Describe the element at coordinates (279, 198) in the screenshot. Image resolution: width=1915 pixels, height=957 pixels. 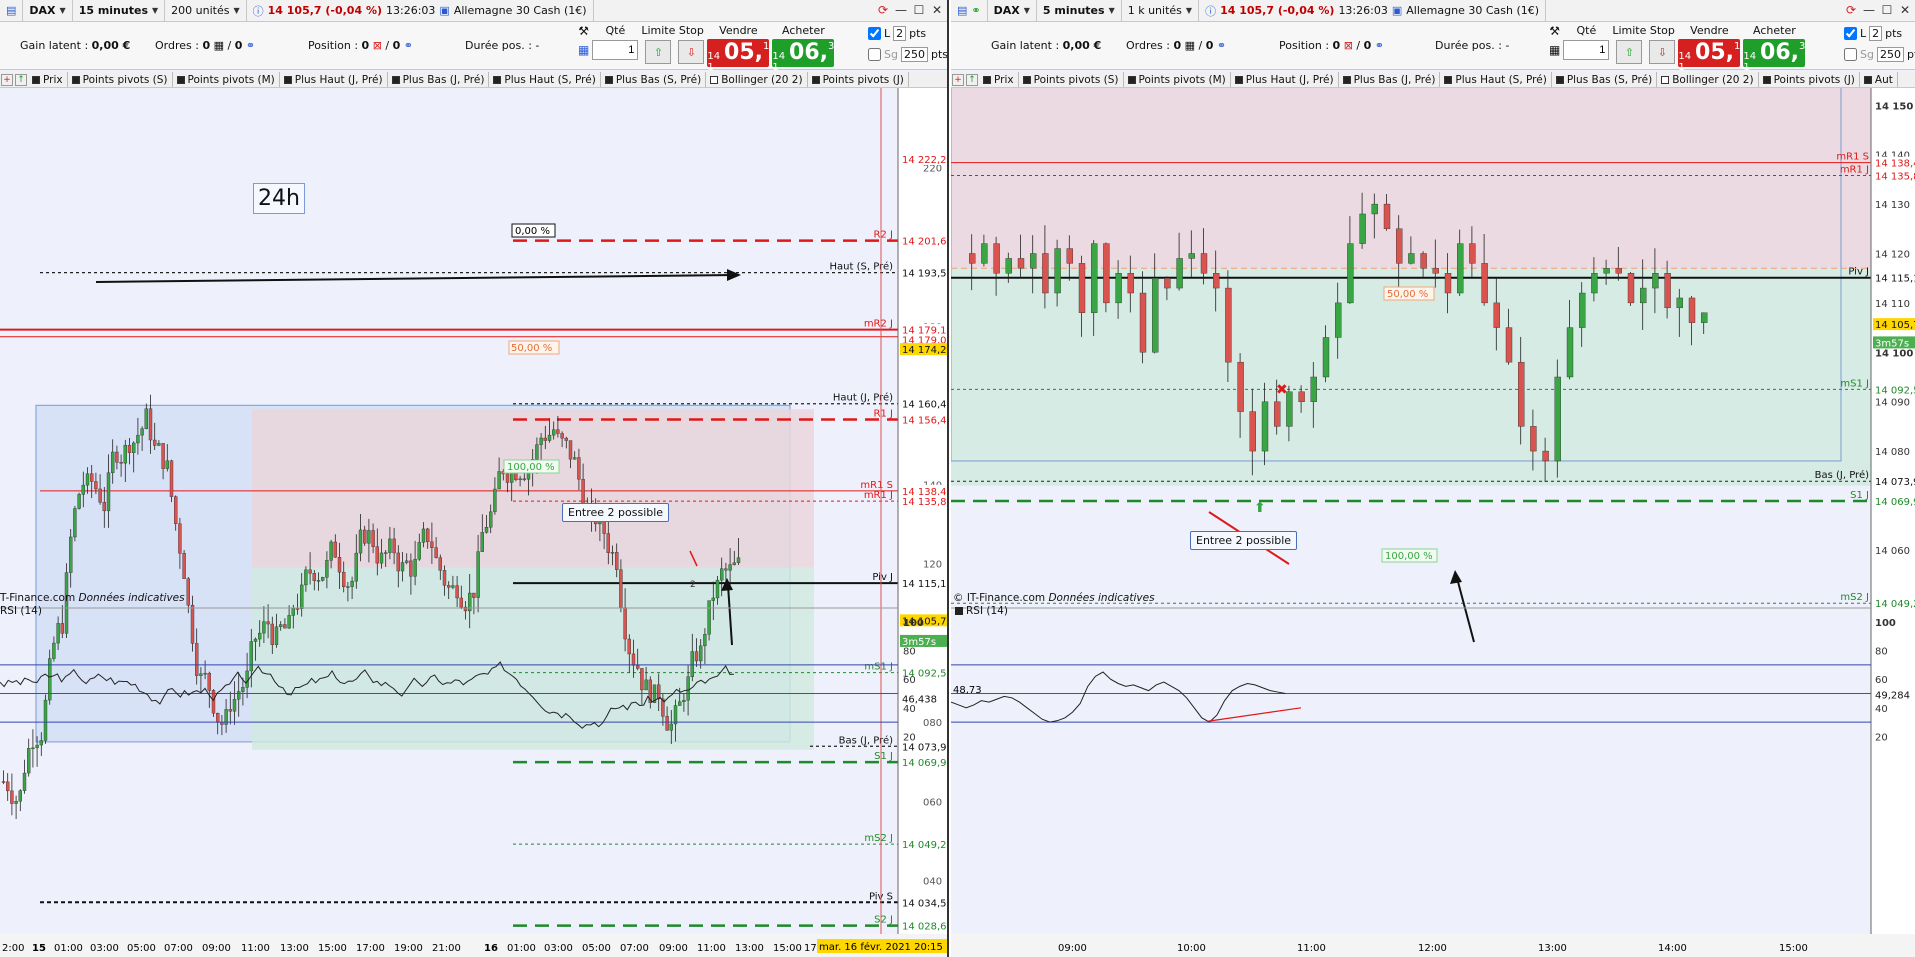
I see `annotation-24h: 24h` at that location.